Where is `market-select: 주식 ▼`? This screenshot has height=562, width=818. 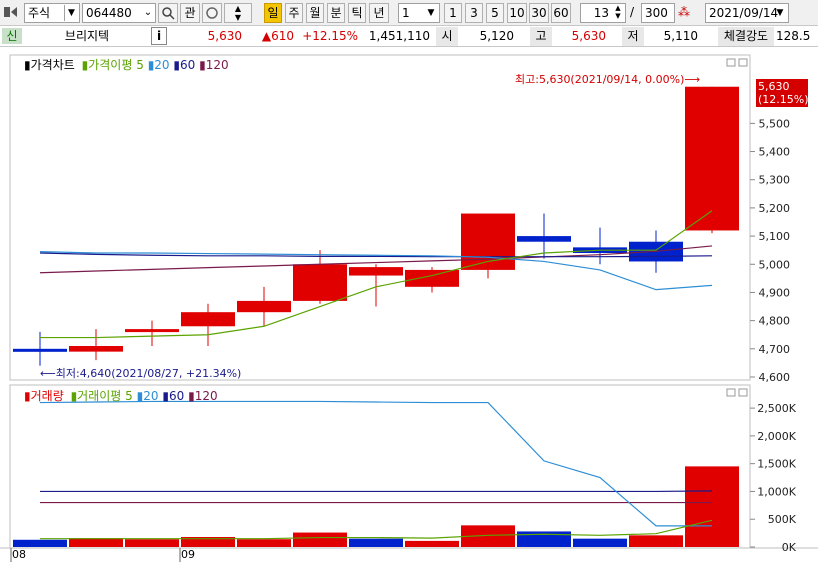
market-select: 주식 ▼ is located at coordinates (52, 13).